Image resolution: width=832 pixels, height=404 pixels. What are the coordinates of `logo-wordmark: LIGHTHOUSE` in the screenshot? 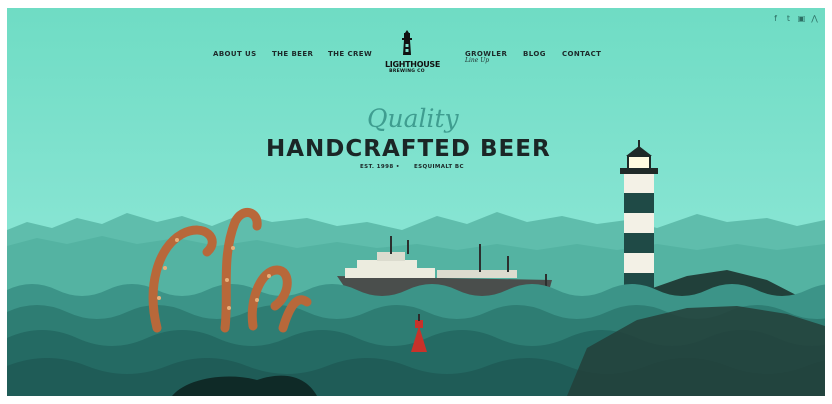 It's located at (413, 64).